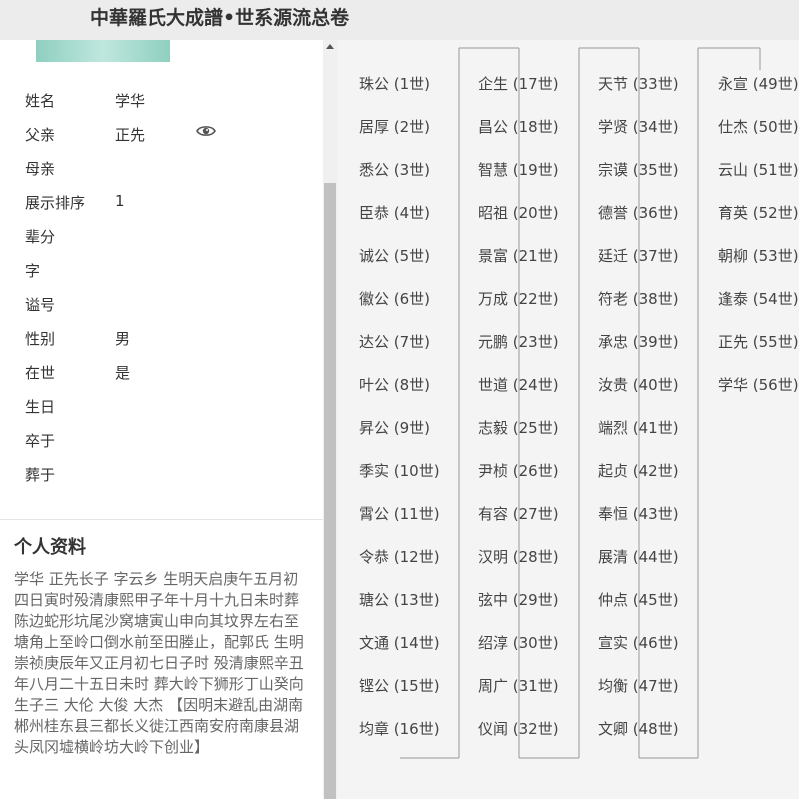 The image size is (799, 799). Describe the element at coordinates (399, 728) in the screenshot. I see `generation-item: 均章 (16世)` at that location.